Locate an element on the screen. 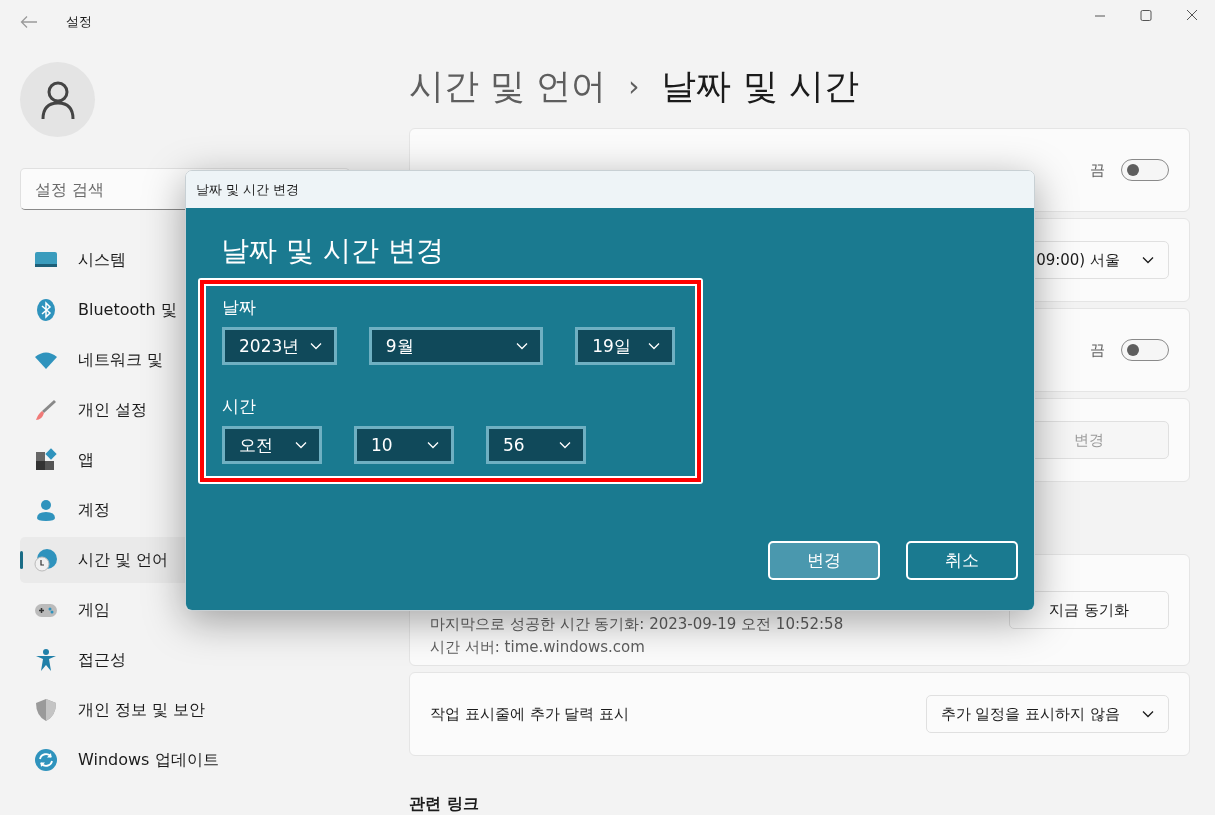  sidebar-item-label: 네트워크 및 is located at coordinates (121, 360).